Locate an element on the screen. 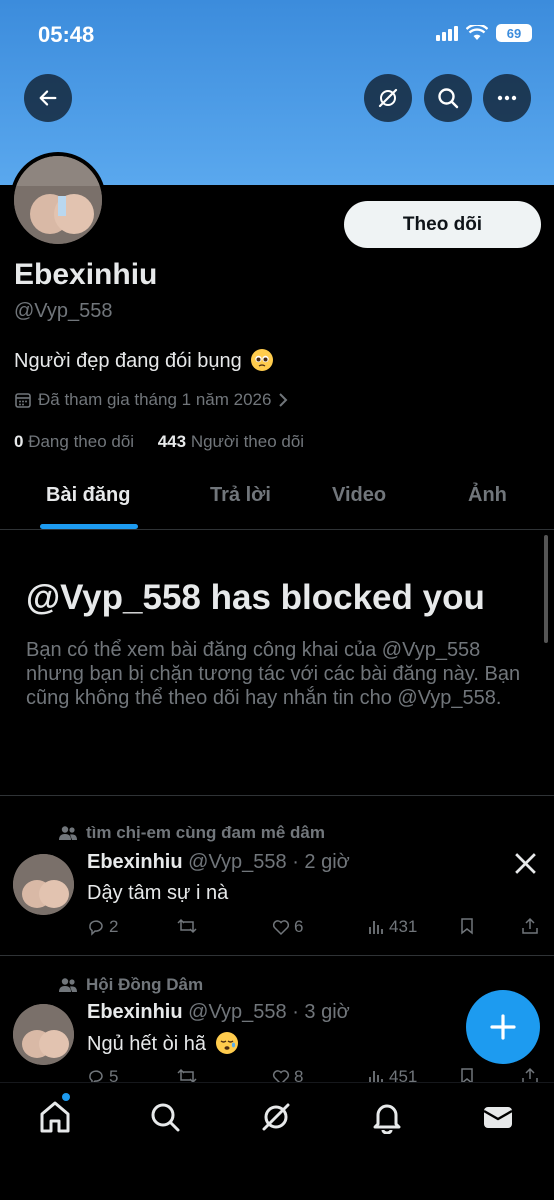 The image size is (554, 1200). home-icon is located at coordinates (55, 1117).